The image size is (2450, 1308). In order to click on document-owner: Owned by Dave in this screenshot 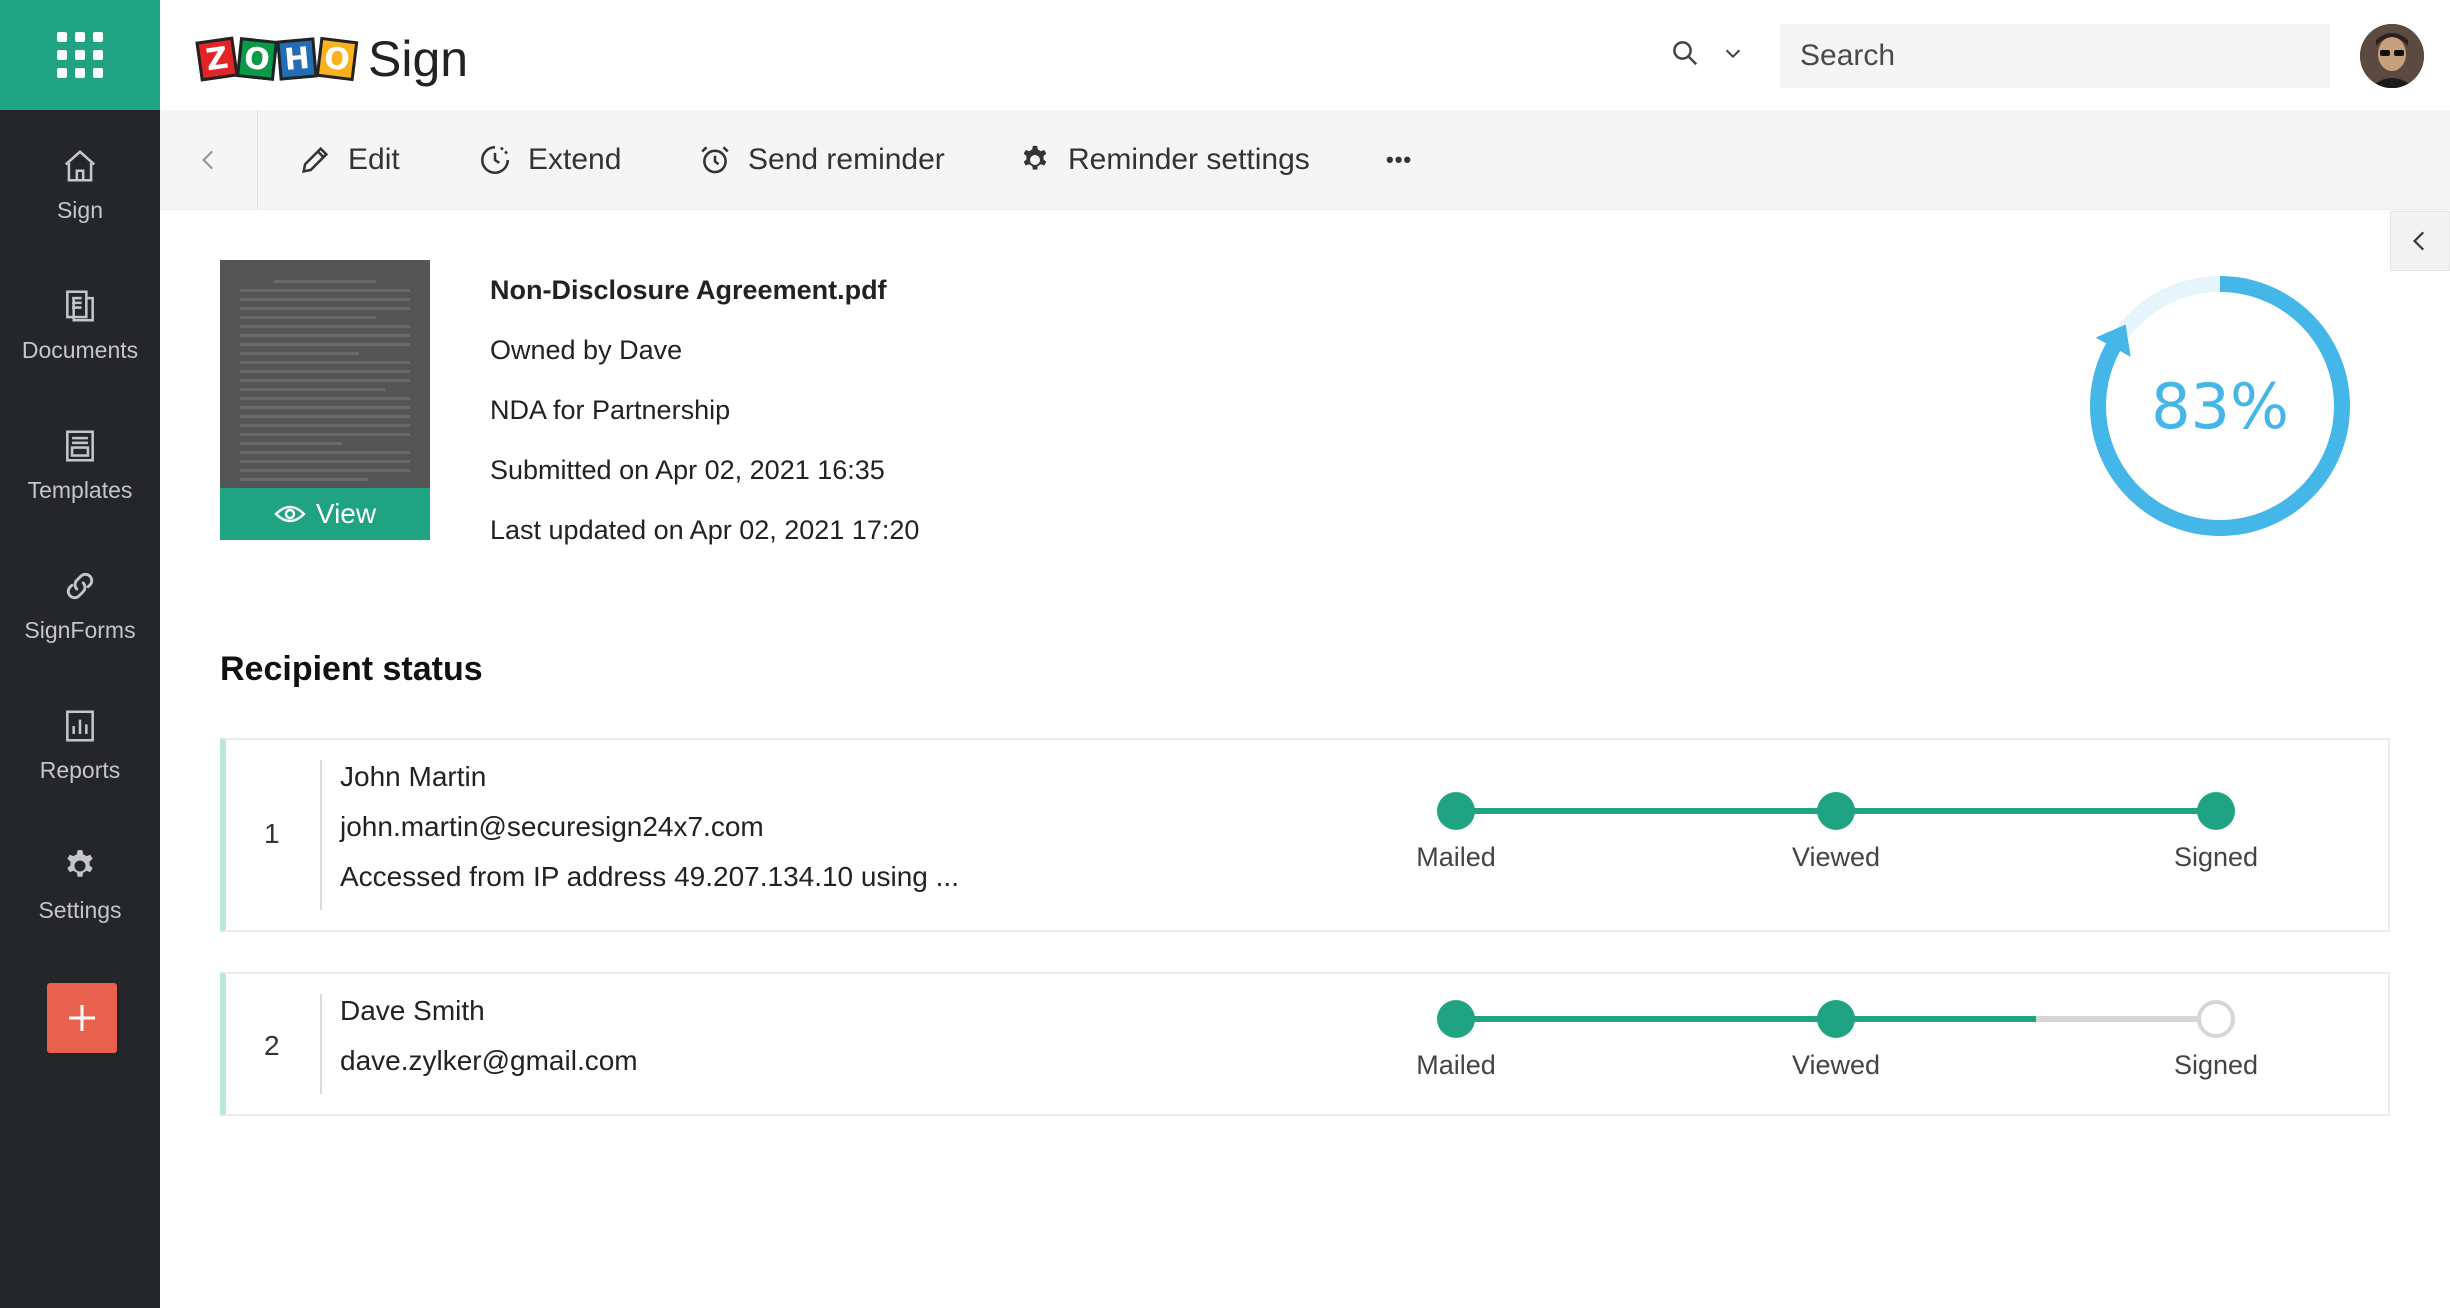, I will do `click(586, 350)`.